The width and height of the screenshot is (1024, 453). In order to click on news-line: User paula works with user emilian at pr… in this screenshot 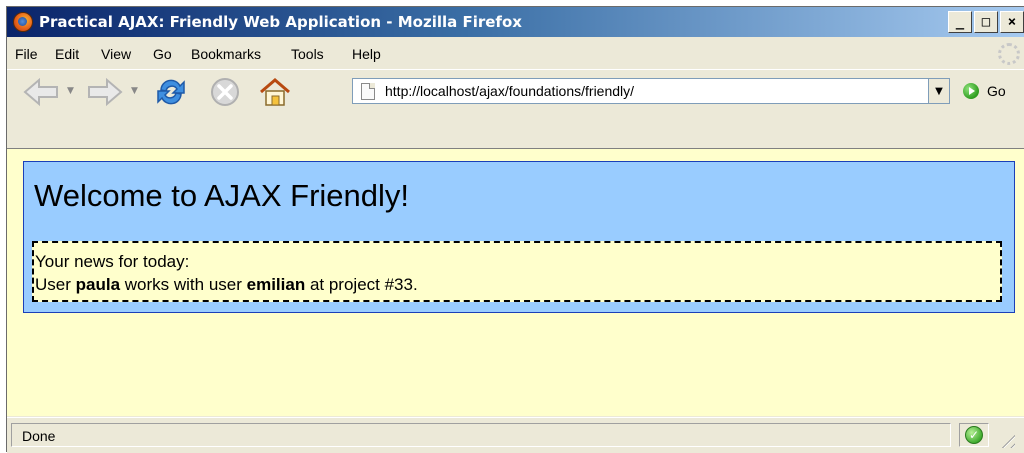, I will do `click(517, 284)`.